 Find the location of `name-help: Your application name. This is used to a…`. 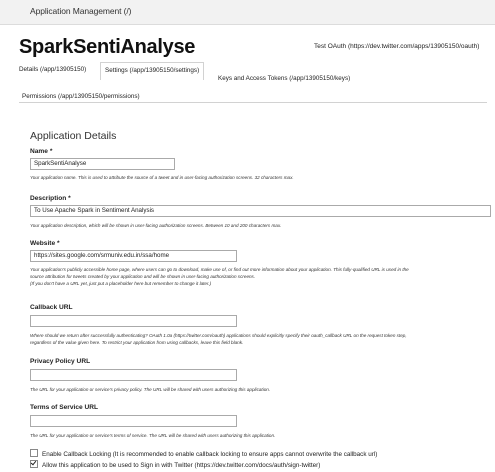

name-help: Your application name. This is used to a… is located at coordinates (162, 177).